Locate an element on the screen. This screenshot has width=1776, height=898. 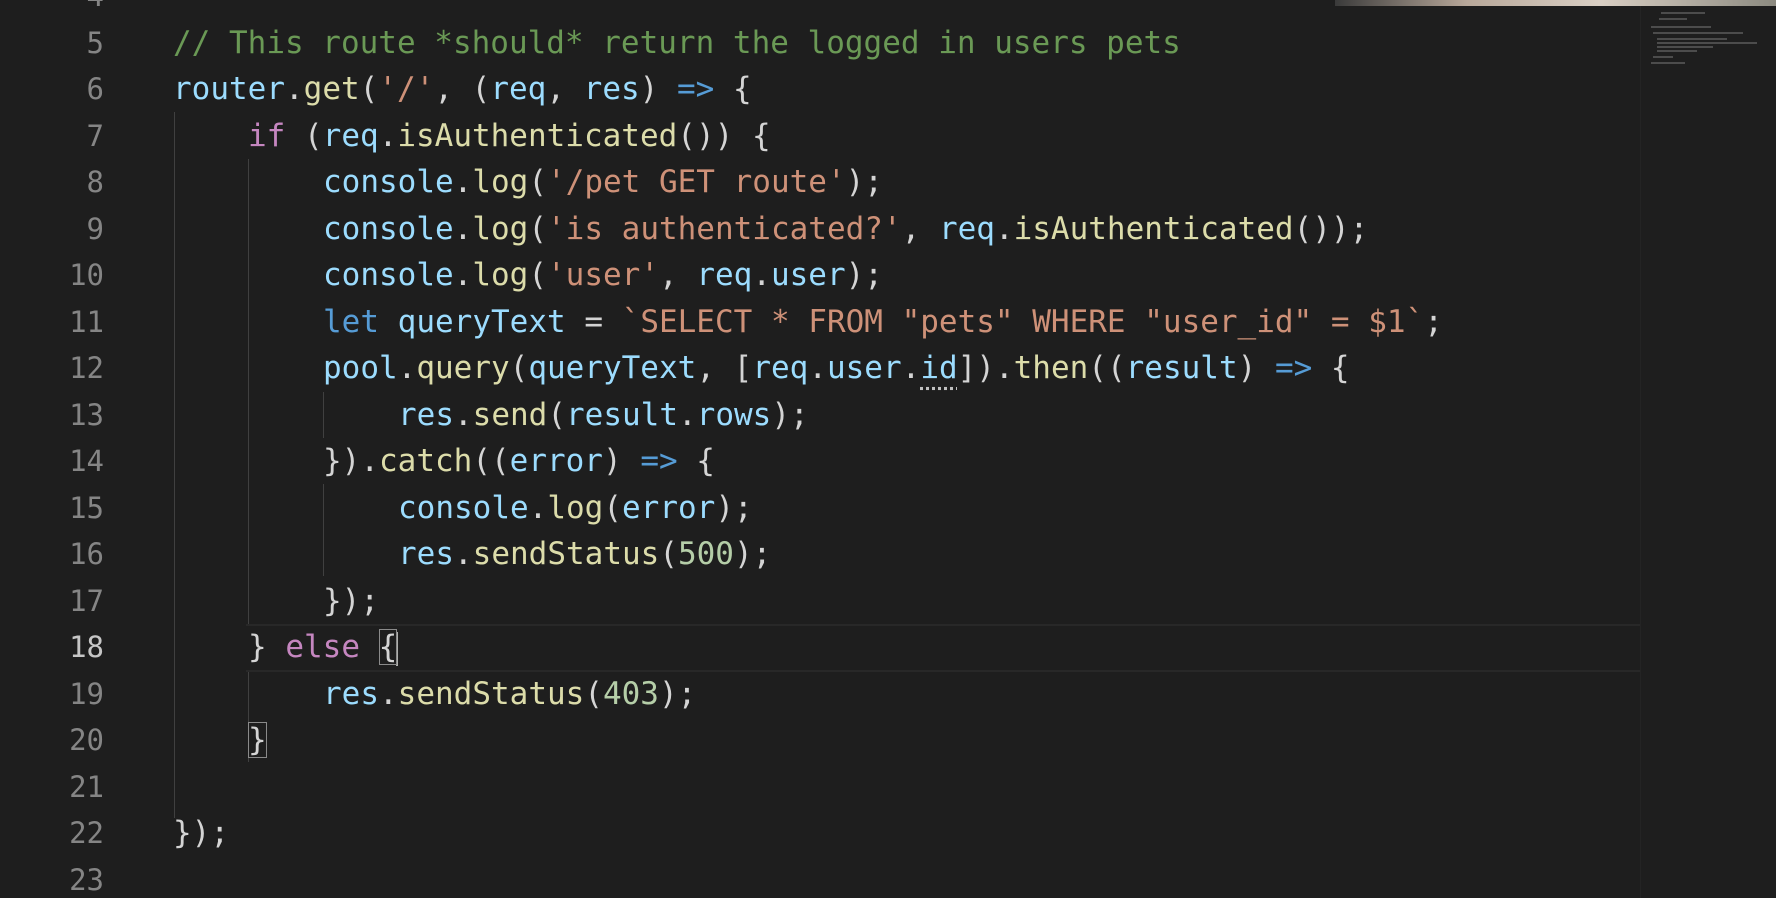
code-line: res.send(result.rows); is located at coordinates (603, 415).